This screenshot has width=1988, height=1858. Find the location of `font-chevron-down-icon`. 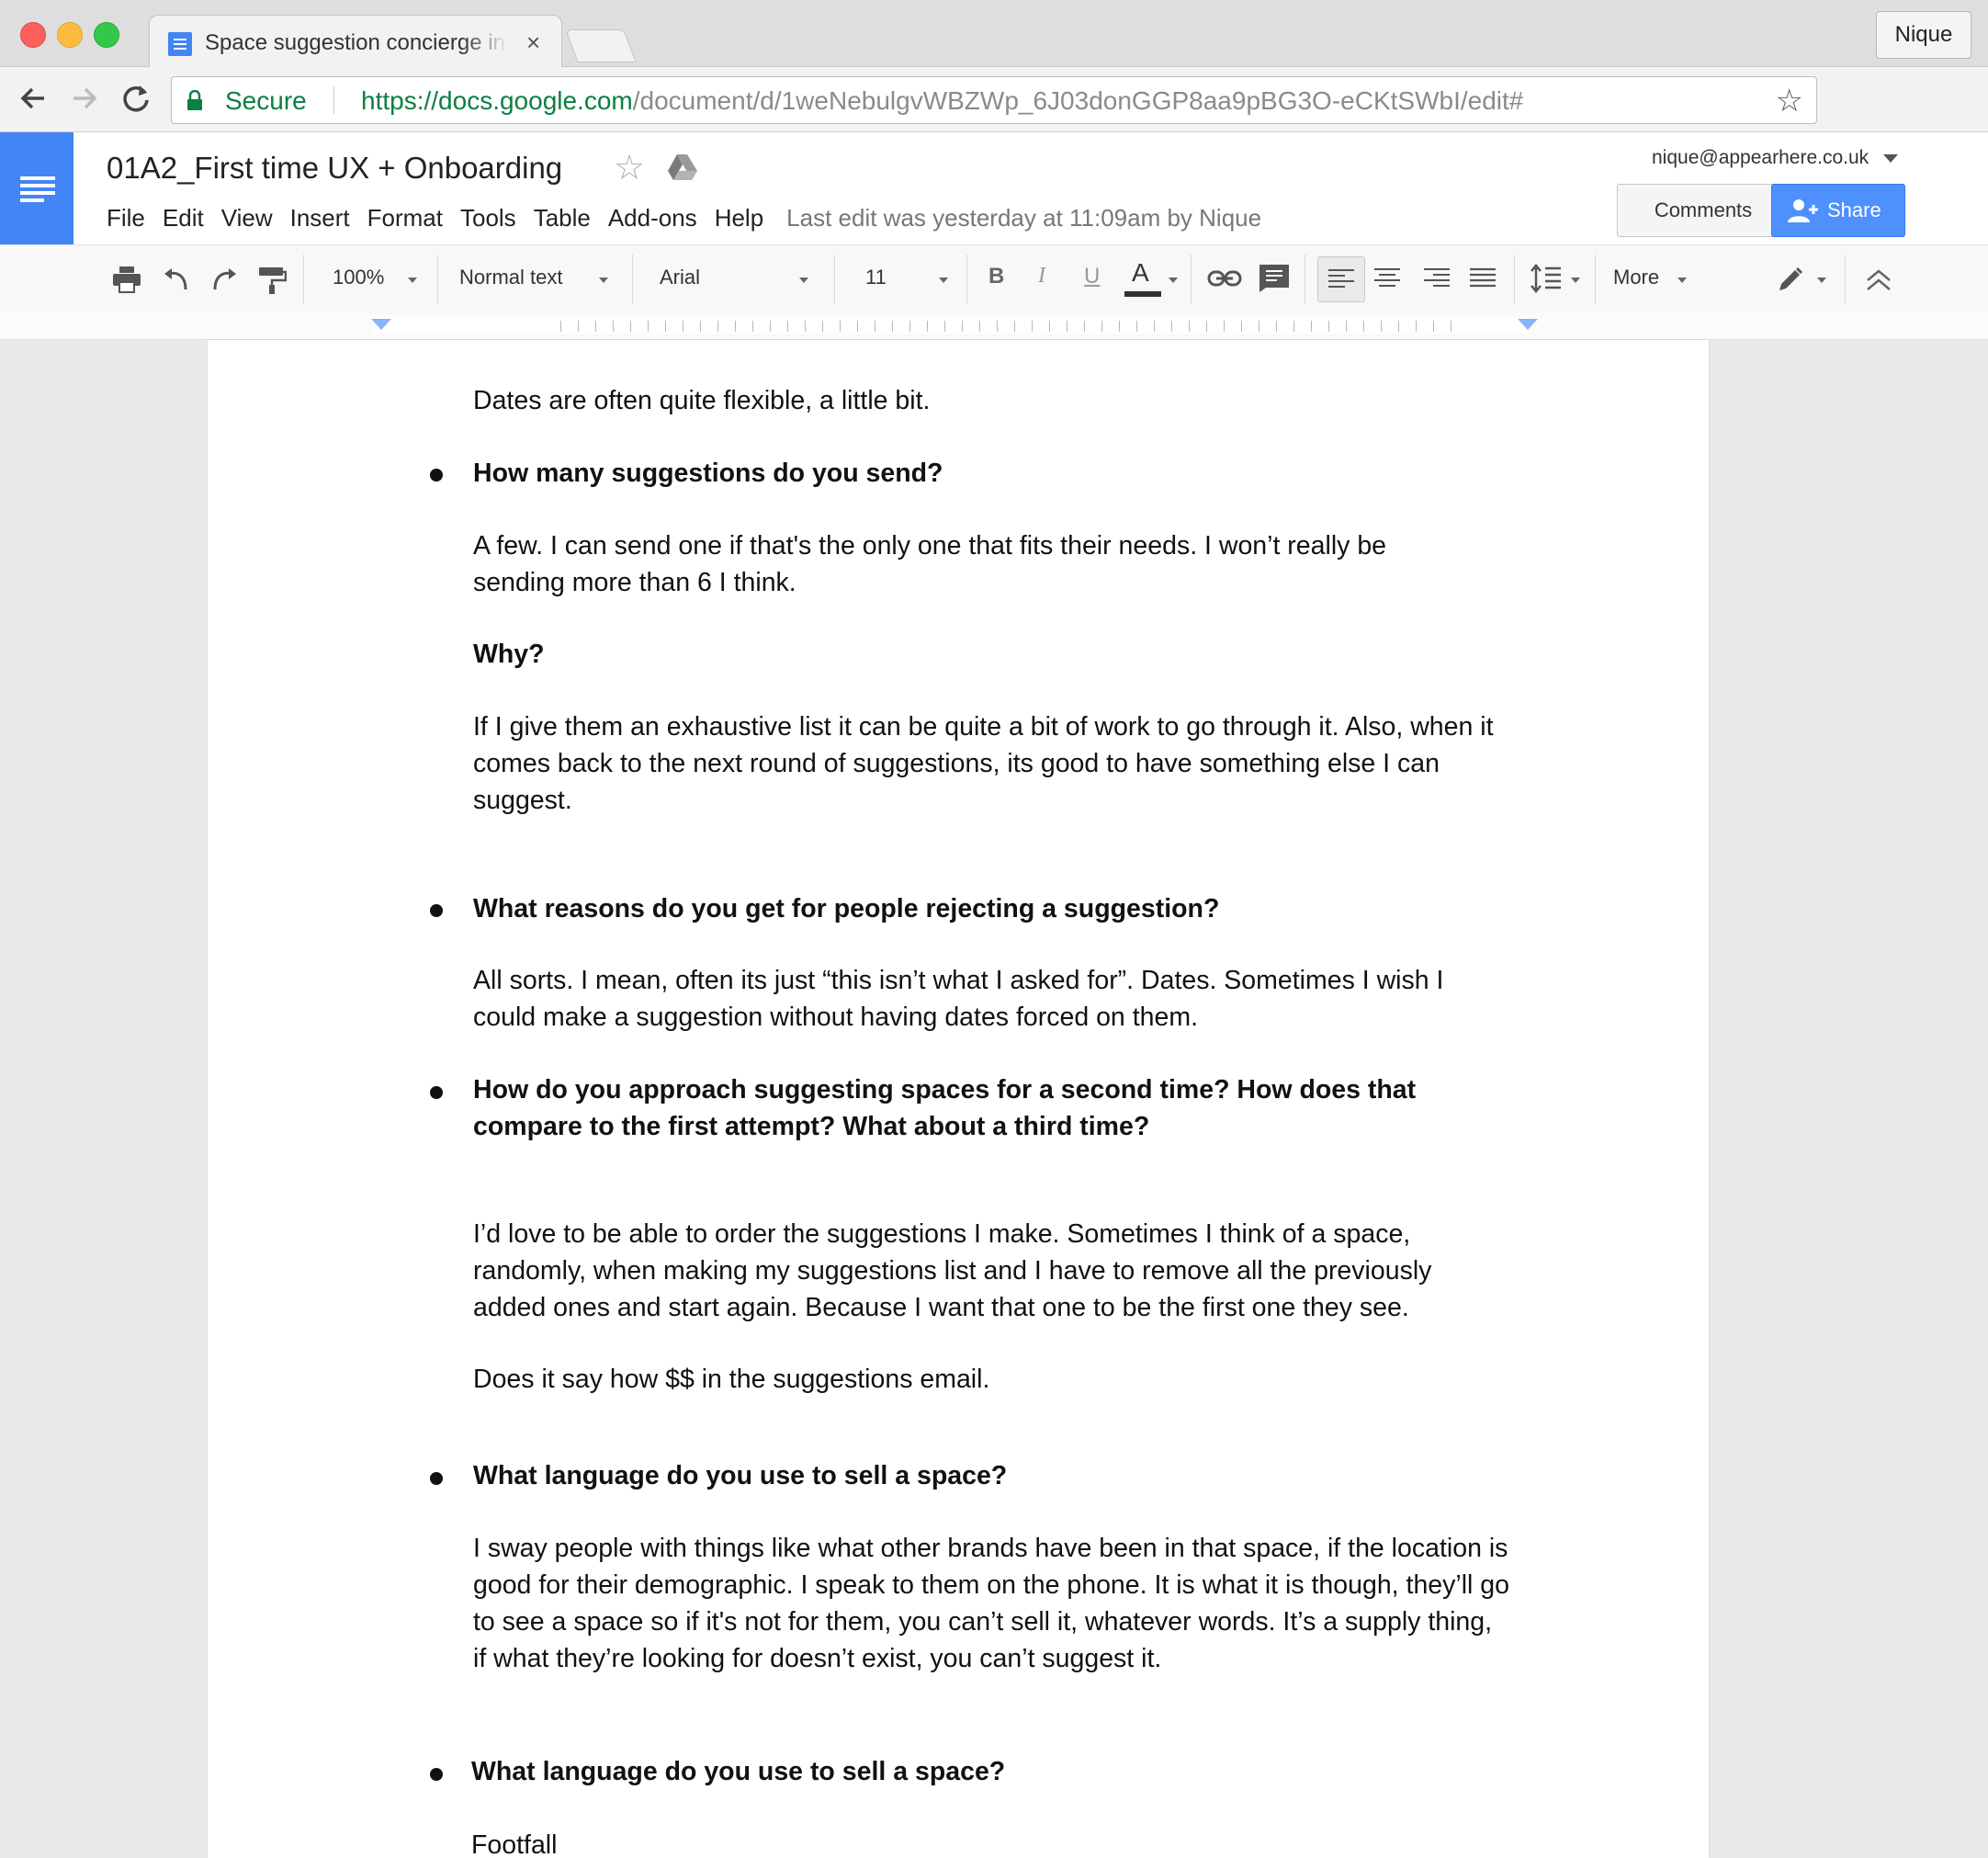

font-chevron-down-icon is located at coordinates (803, 280).